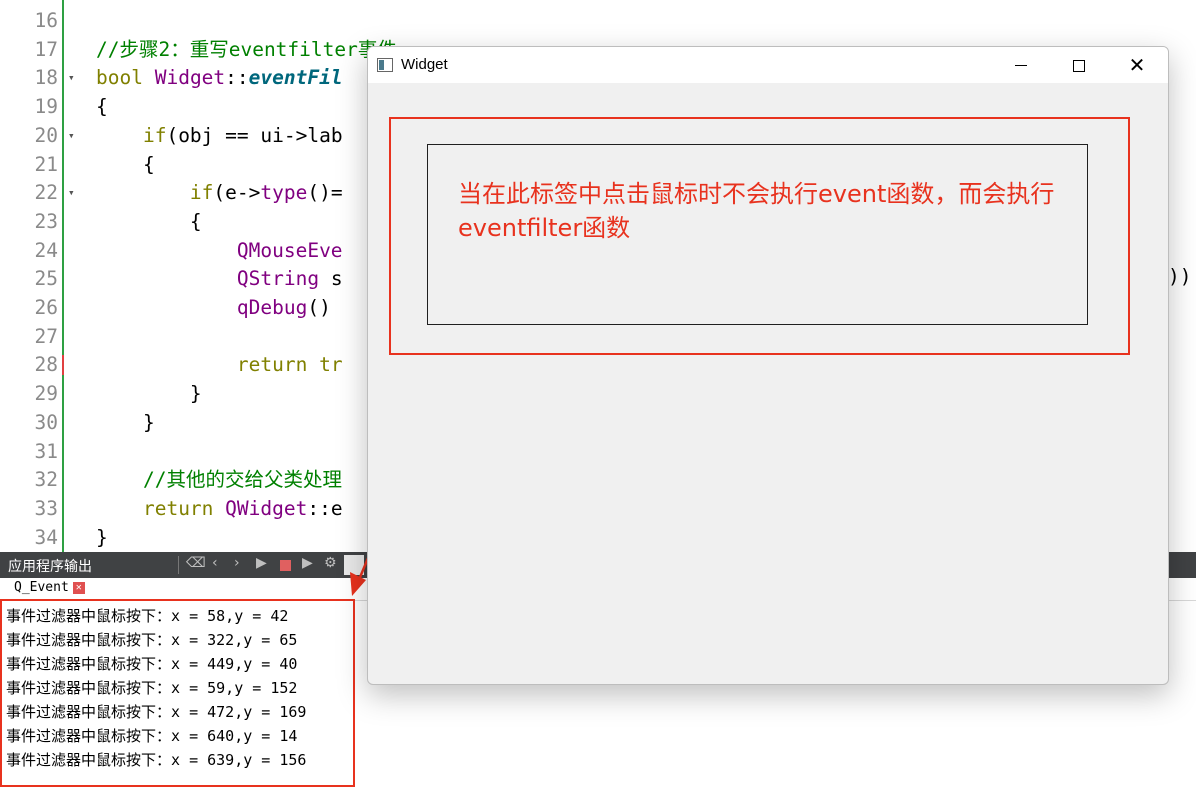 This screenshot has height=807, width=1196. What do you see at coordinates (385, 65) in the screenshot?
I see `app-window-icon` at bounding box center [385, 65].